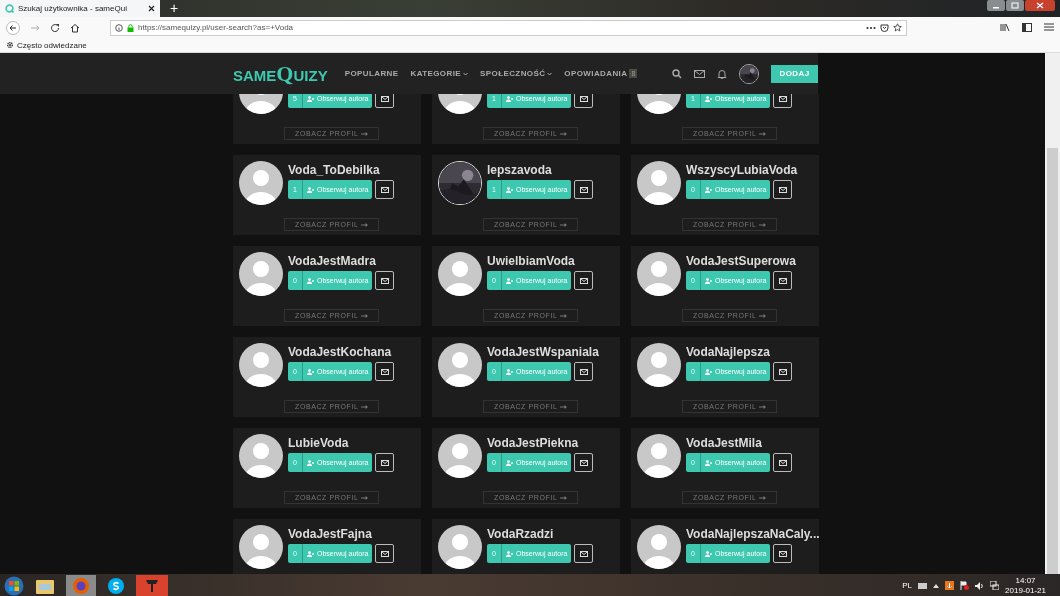  What do you see at coordinates (1049, 27) in the screenshot?
I see `menu-icon` at bounding box center [1049, 27].